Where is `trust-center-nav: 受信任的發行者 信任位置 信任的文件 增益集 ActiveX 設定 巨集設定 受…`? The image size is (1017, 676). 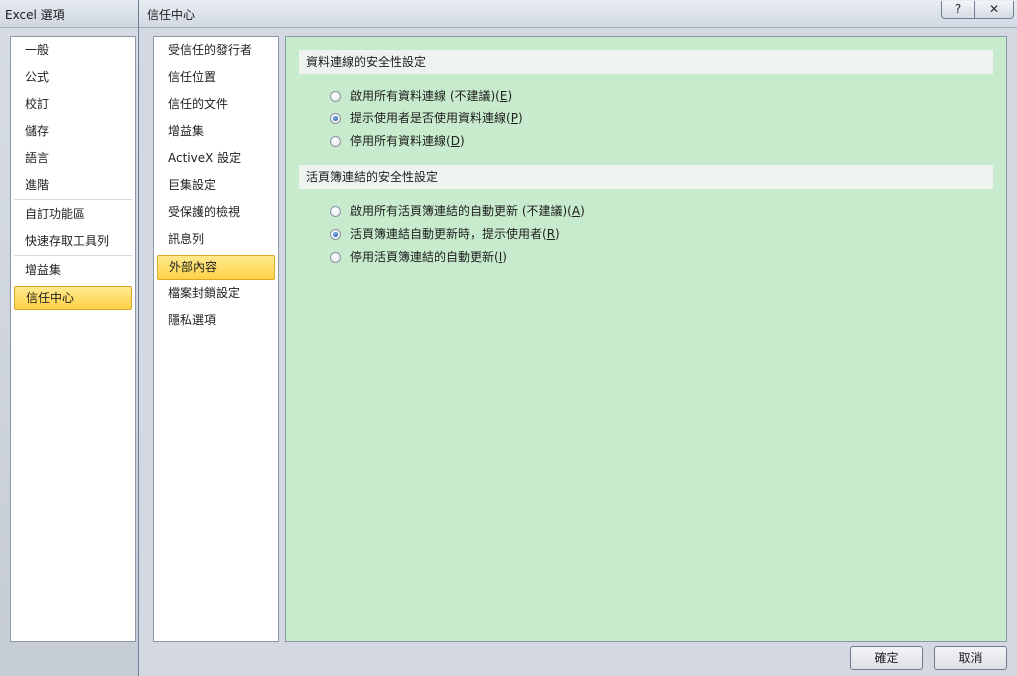 trust-center-nav: 受信任的發行者 信任位置 信任的文件 增益集 ActiveX 設定 巨集設定 受… is located at coordinates (216, 339).